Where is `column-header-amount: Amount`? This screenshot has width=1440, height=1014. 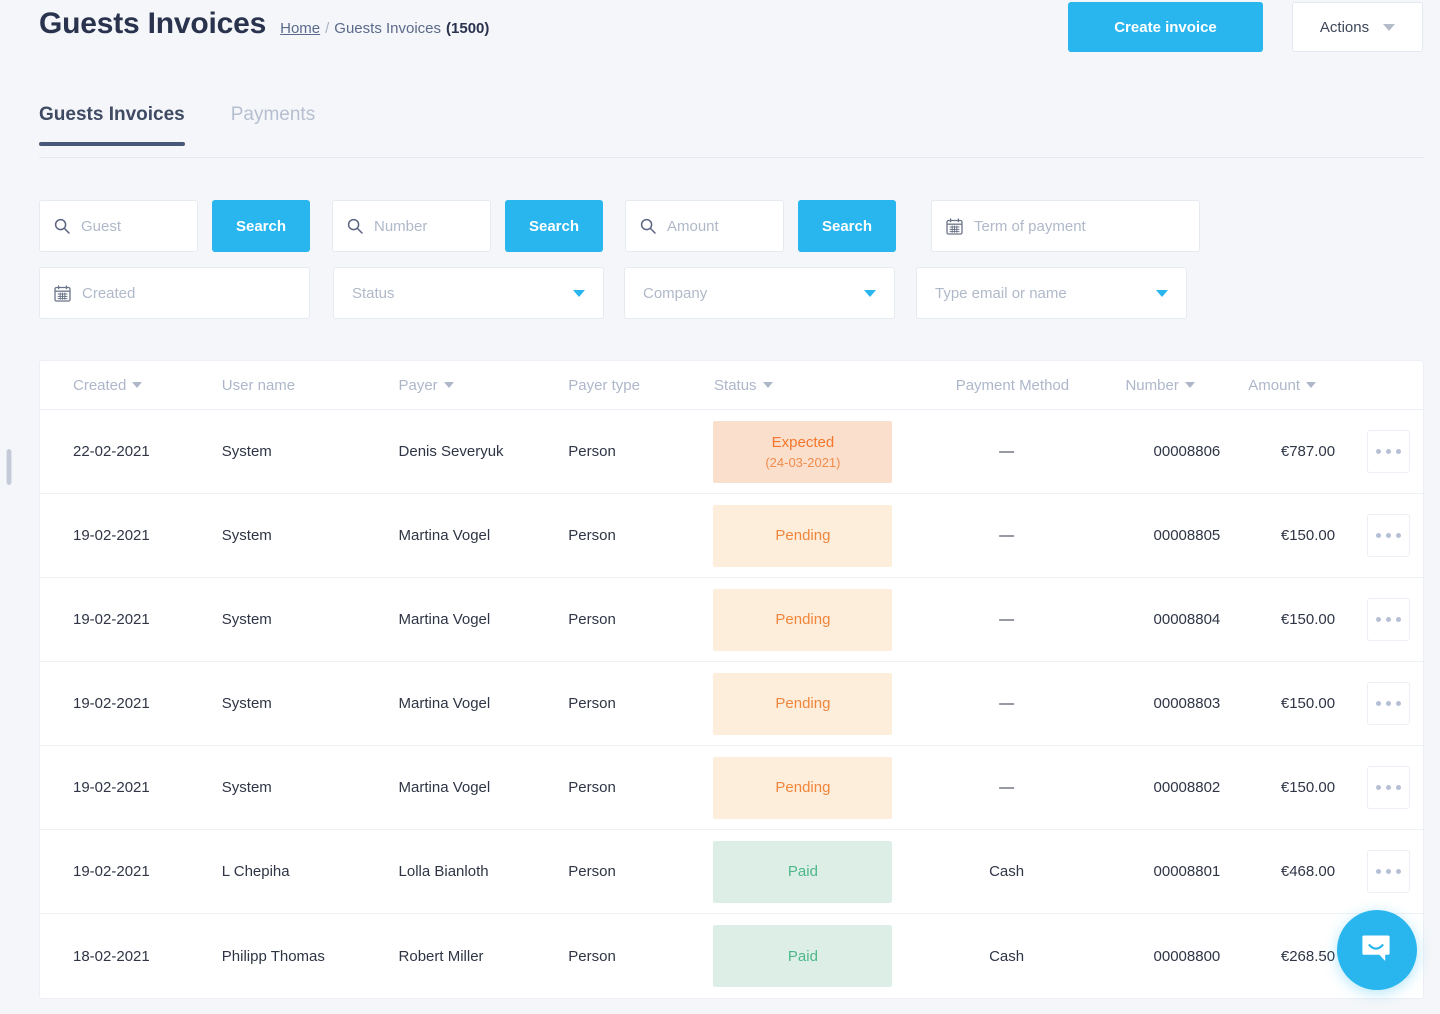 column-header-amount: Amount is located at coordinates (1294, 385).